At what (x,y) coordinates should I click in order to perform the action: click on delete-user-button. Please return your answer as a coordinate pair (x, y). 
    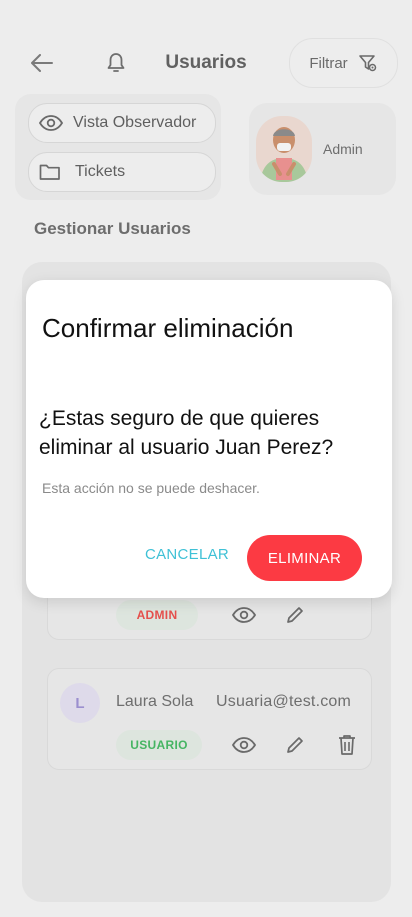
    Looking at the image, I should click on (347, 745).